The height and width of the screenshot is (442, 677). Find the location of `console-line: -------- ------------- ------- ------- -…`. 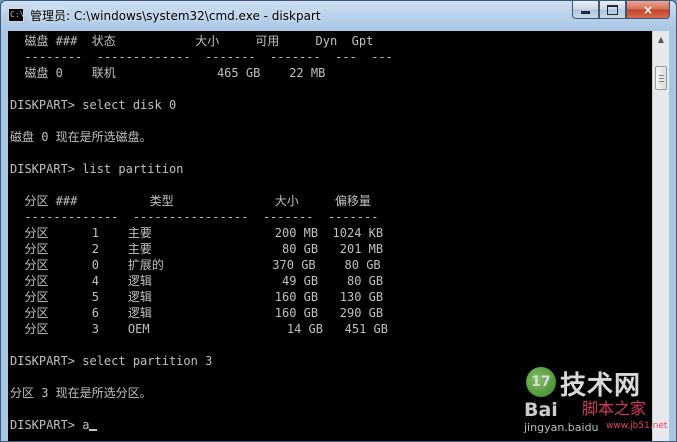

console-line: -------- ------------- ------- ------- -… is located at coordinates (201, 57).